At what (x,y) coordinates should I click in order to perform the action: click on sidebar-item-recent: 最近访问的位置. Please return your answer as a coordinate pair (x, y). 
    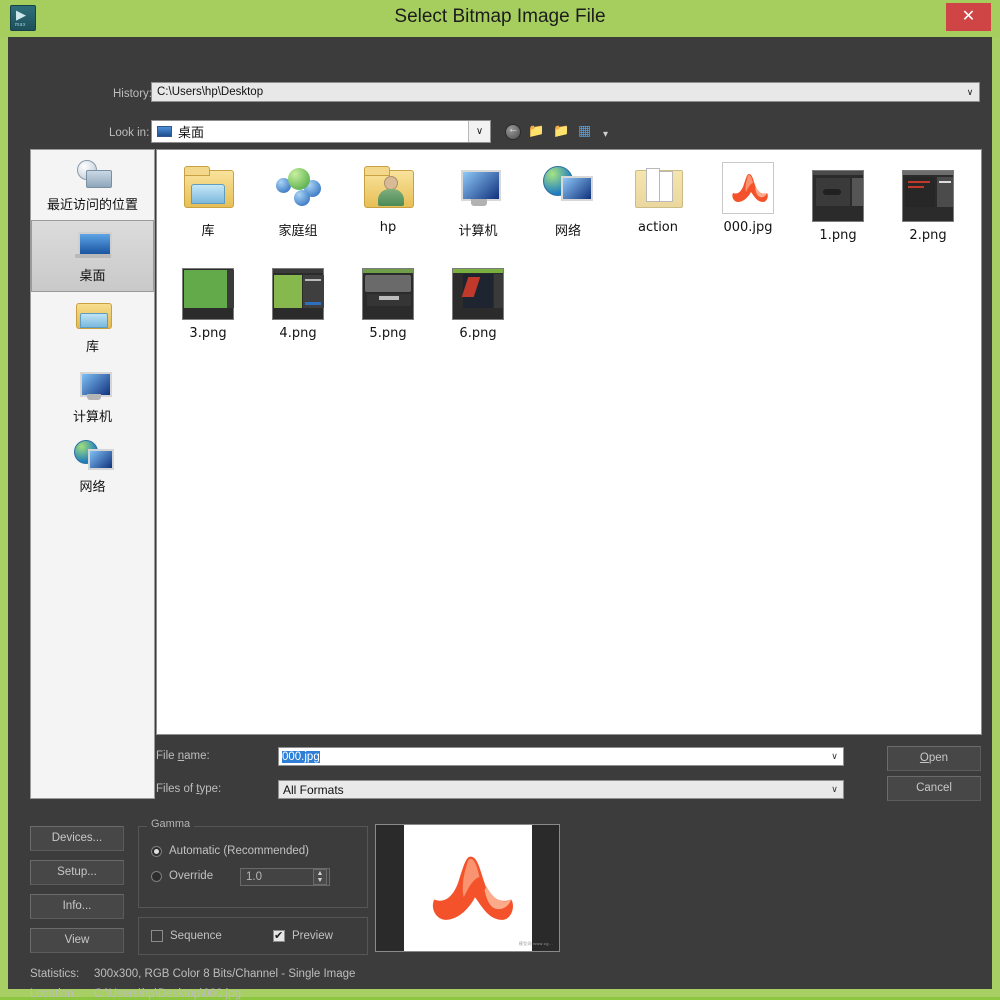
    Looking at the image, I should click on (92, 185).